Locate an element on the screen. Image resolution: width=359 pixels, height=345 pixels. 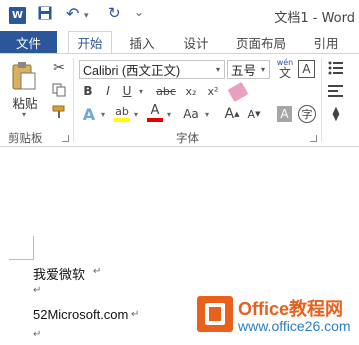
tab-insert: 插入 is located at coordinates (142, 42).